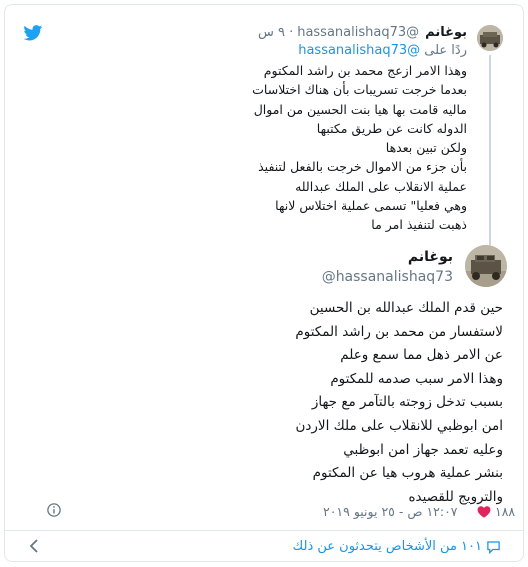  Describe the element at coordinates (391, 128) in the screenshot. I see `parent-text-line: الدوله كانت عن طريق مكتبها` at that location.